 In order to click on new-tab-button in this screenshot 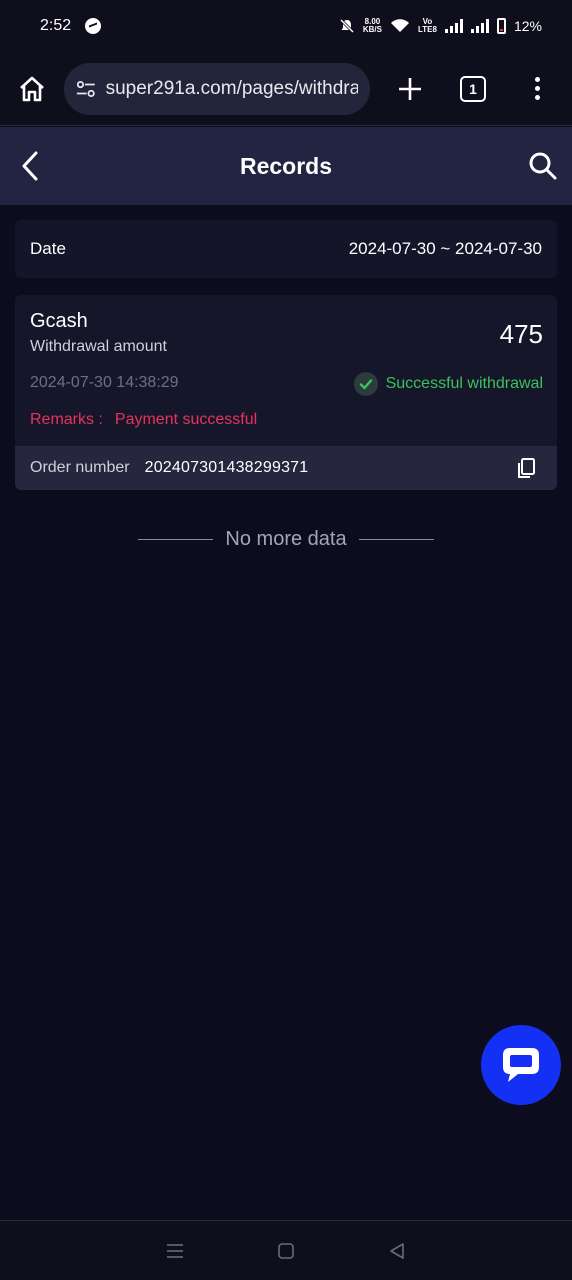, I will do `click(410, 89)`.